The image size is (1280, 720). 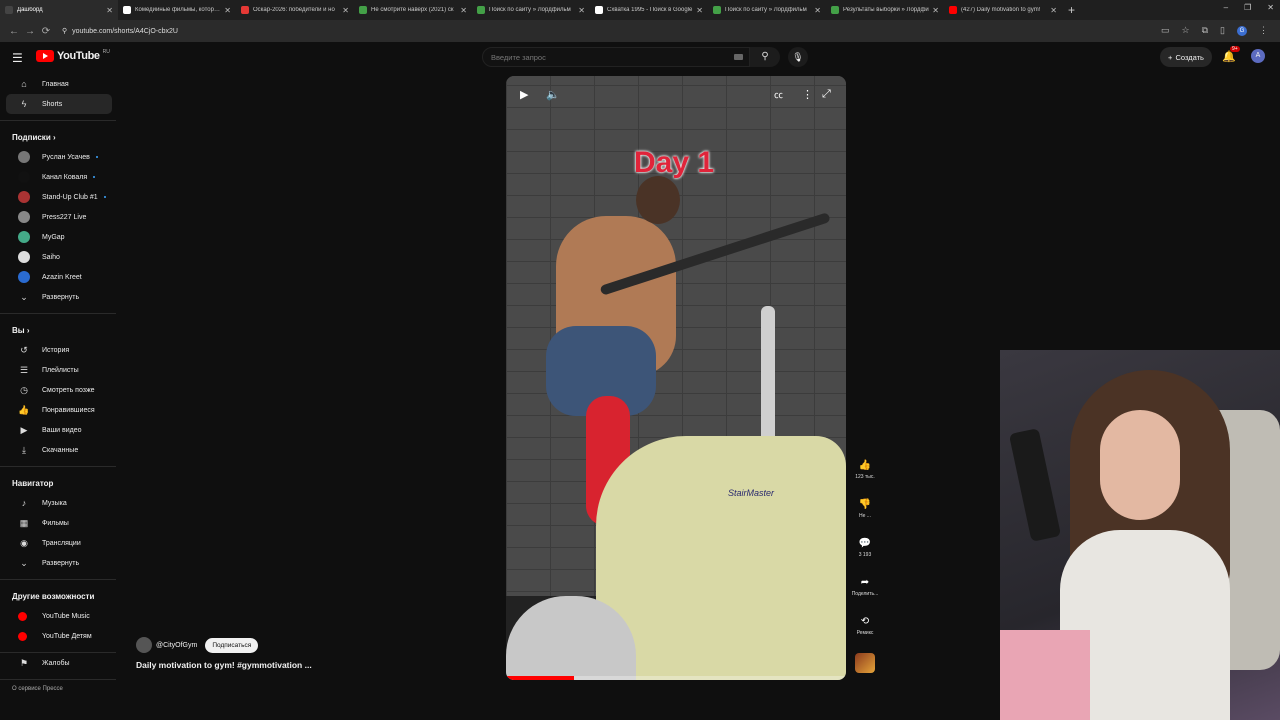 I want to click on remix-button: ⟲ Ремикс, so click(x=865, y=632).